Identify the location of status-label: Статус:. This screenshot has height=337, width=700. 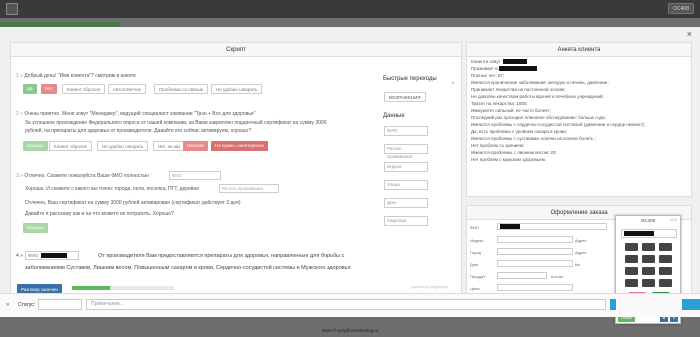
(27, 305).